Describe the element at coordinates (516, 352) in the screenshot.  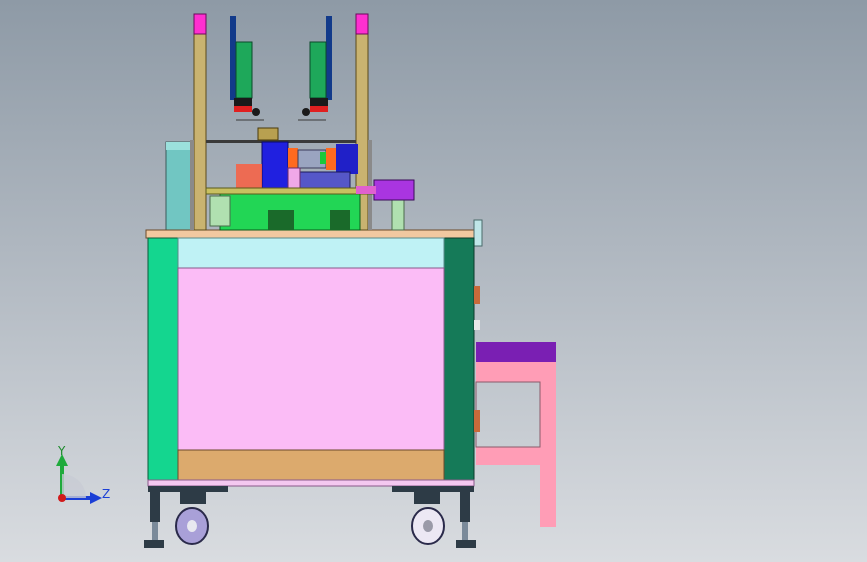
I see `side-table-top` at that location.